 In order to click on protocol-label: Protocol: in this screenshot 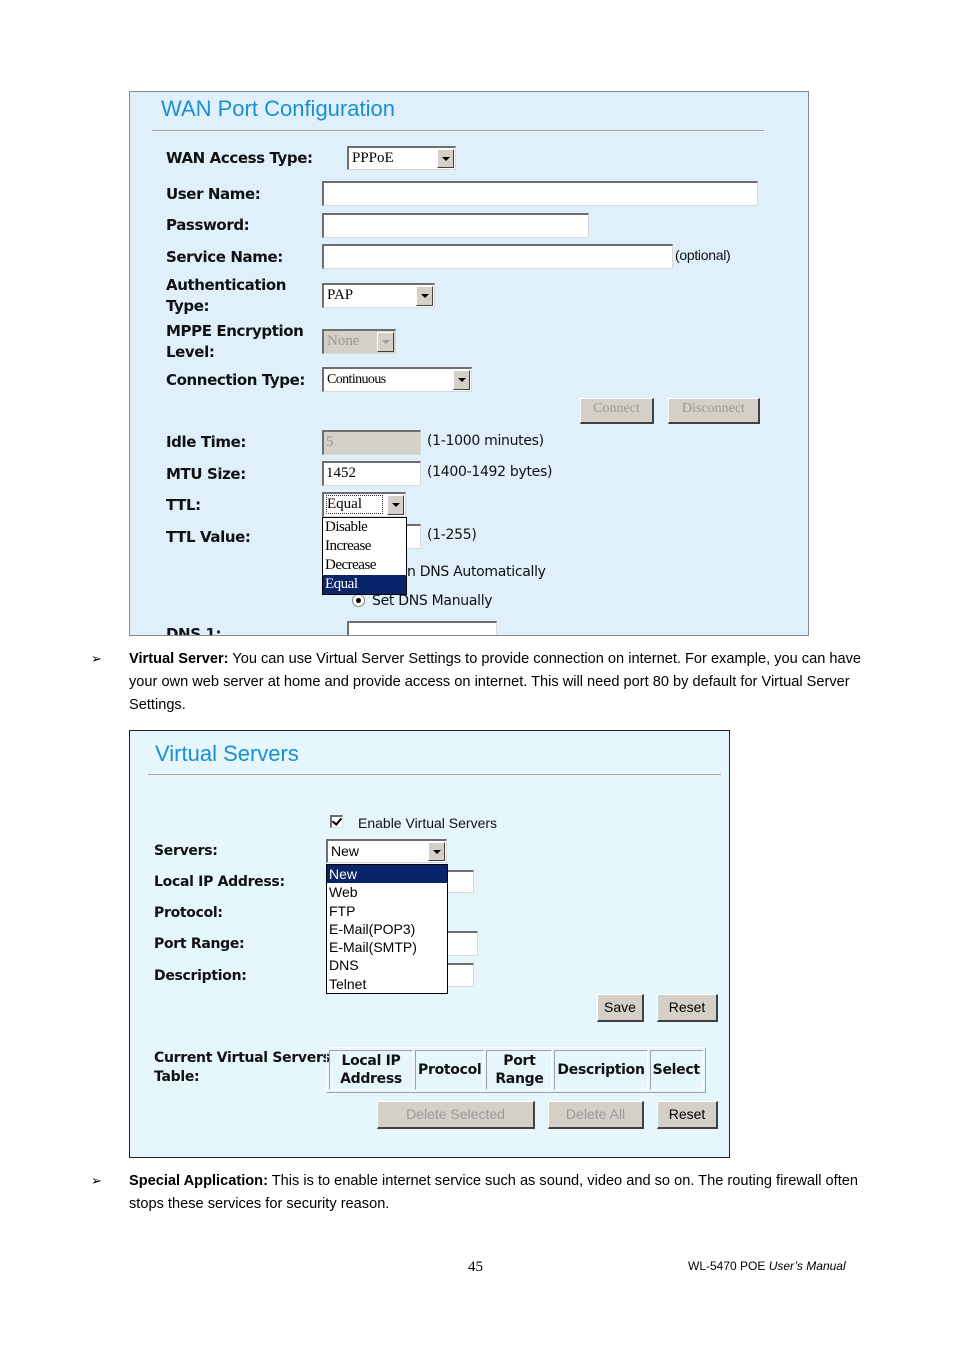, I will do `click(188, 913)`.